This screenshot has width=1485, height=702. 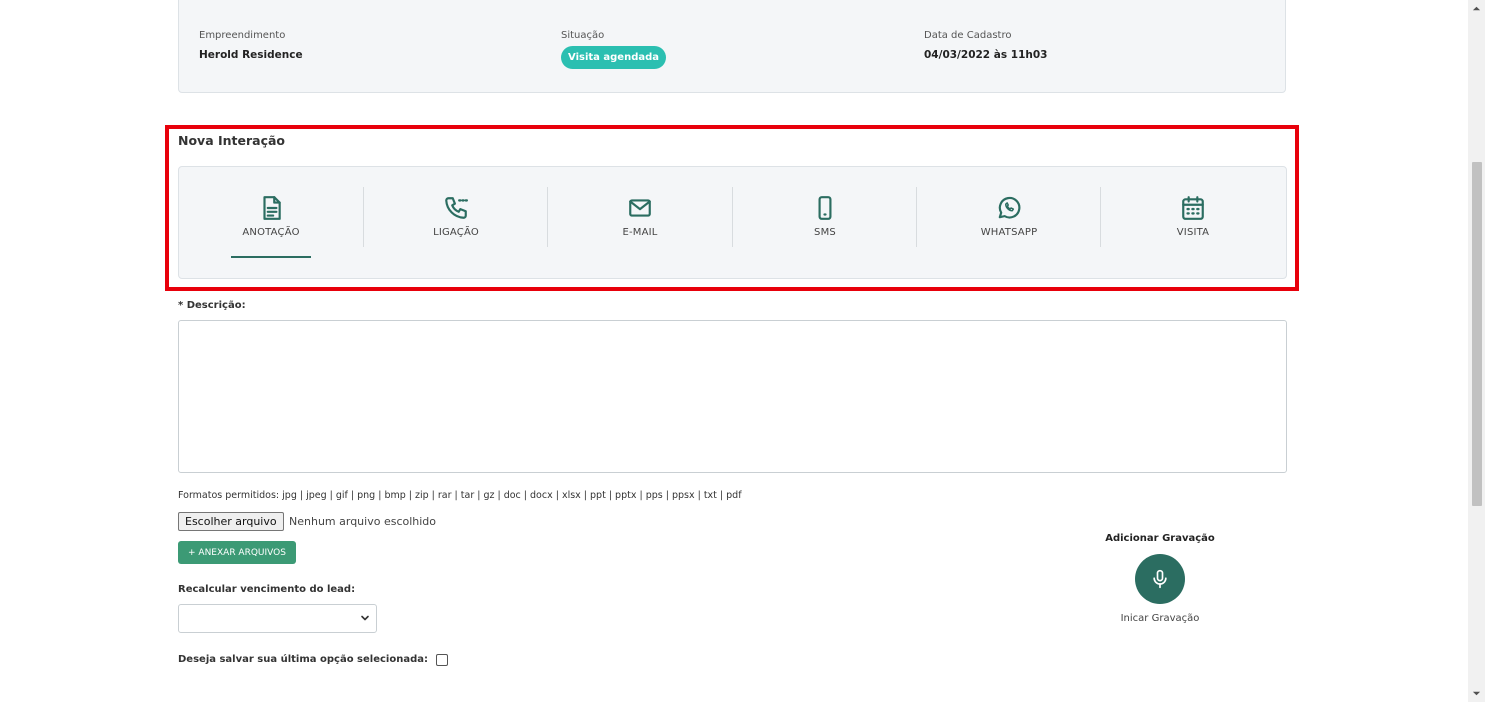 I want to click on interaction-type-label: E-MAIL, so click(x=640, y=232).